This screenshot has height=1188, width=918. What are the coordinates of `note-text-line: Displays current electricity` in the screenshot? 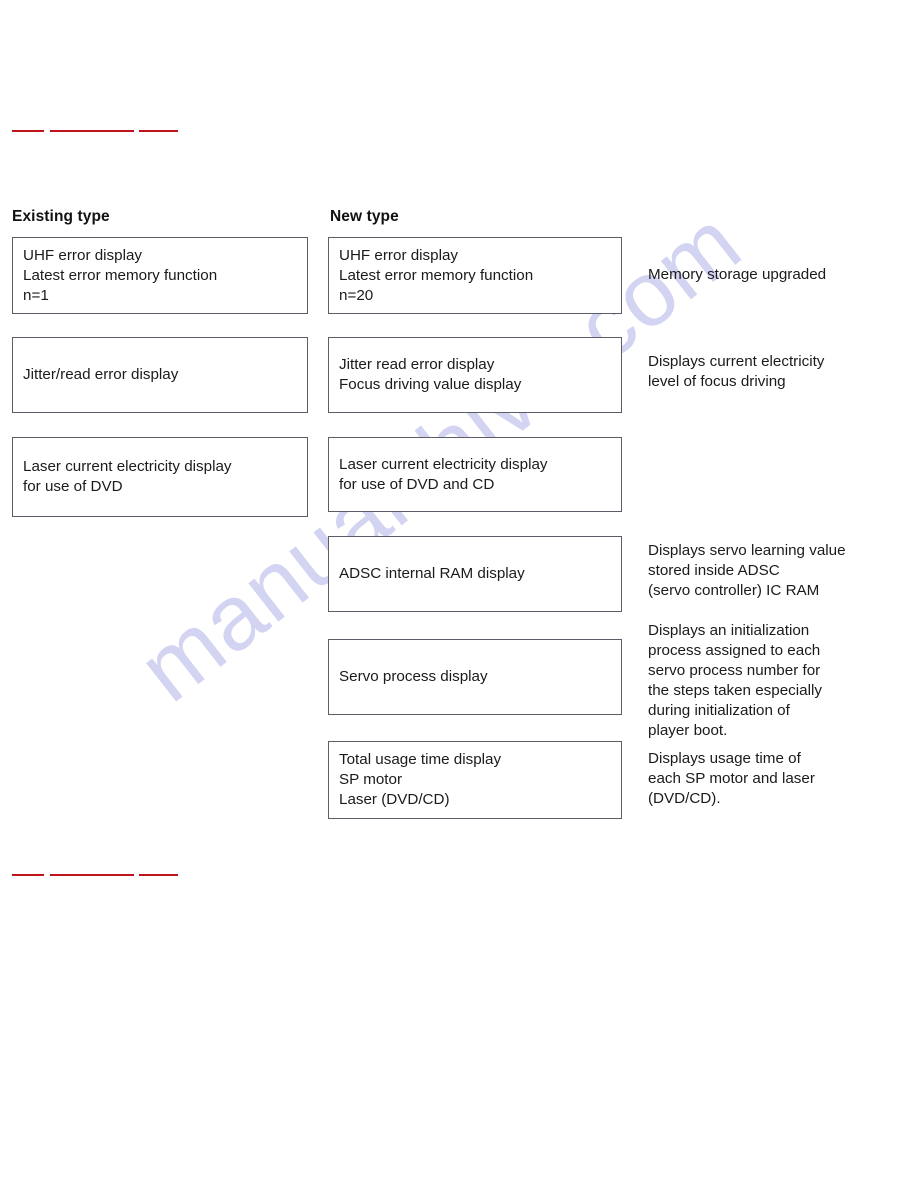 It's located at (736, 361).